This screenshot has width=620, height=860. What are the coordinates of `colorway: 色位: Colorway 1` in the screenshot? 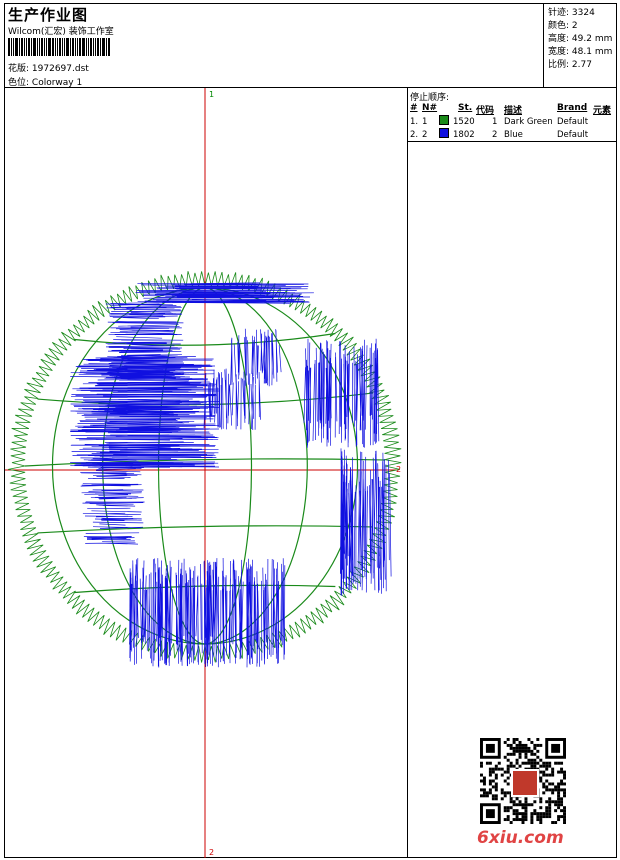 It's located at (45, 81).